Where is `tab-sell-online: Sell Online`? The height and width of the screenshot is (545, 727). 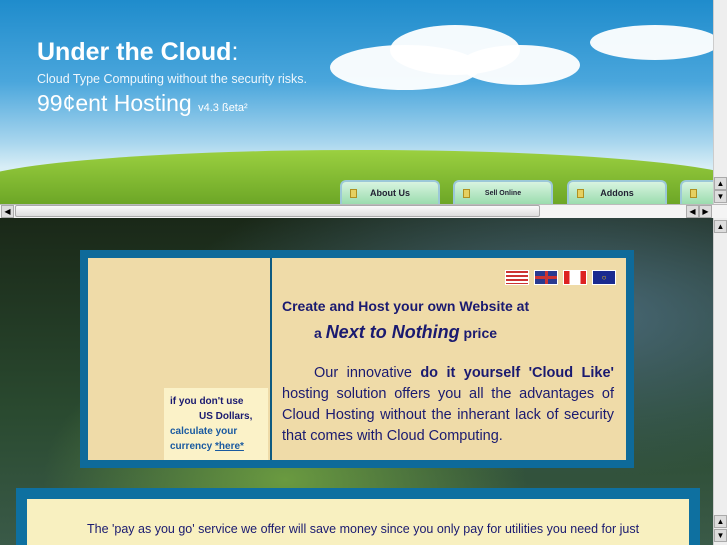
tab-sell-online: Sell Online is located at coordinates (503, 192).